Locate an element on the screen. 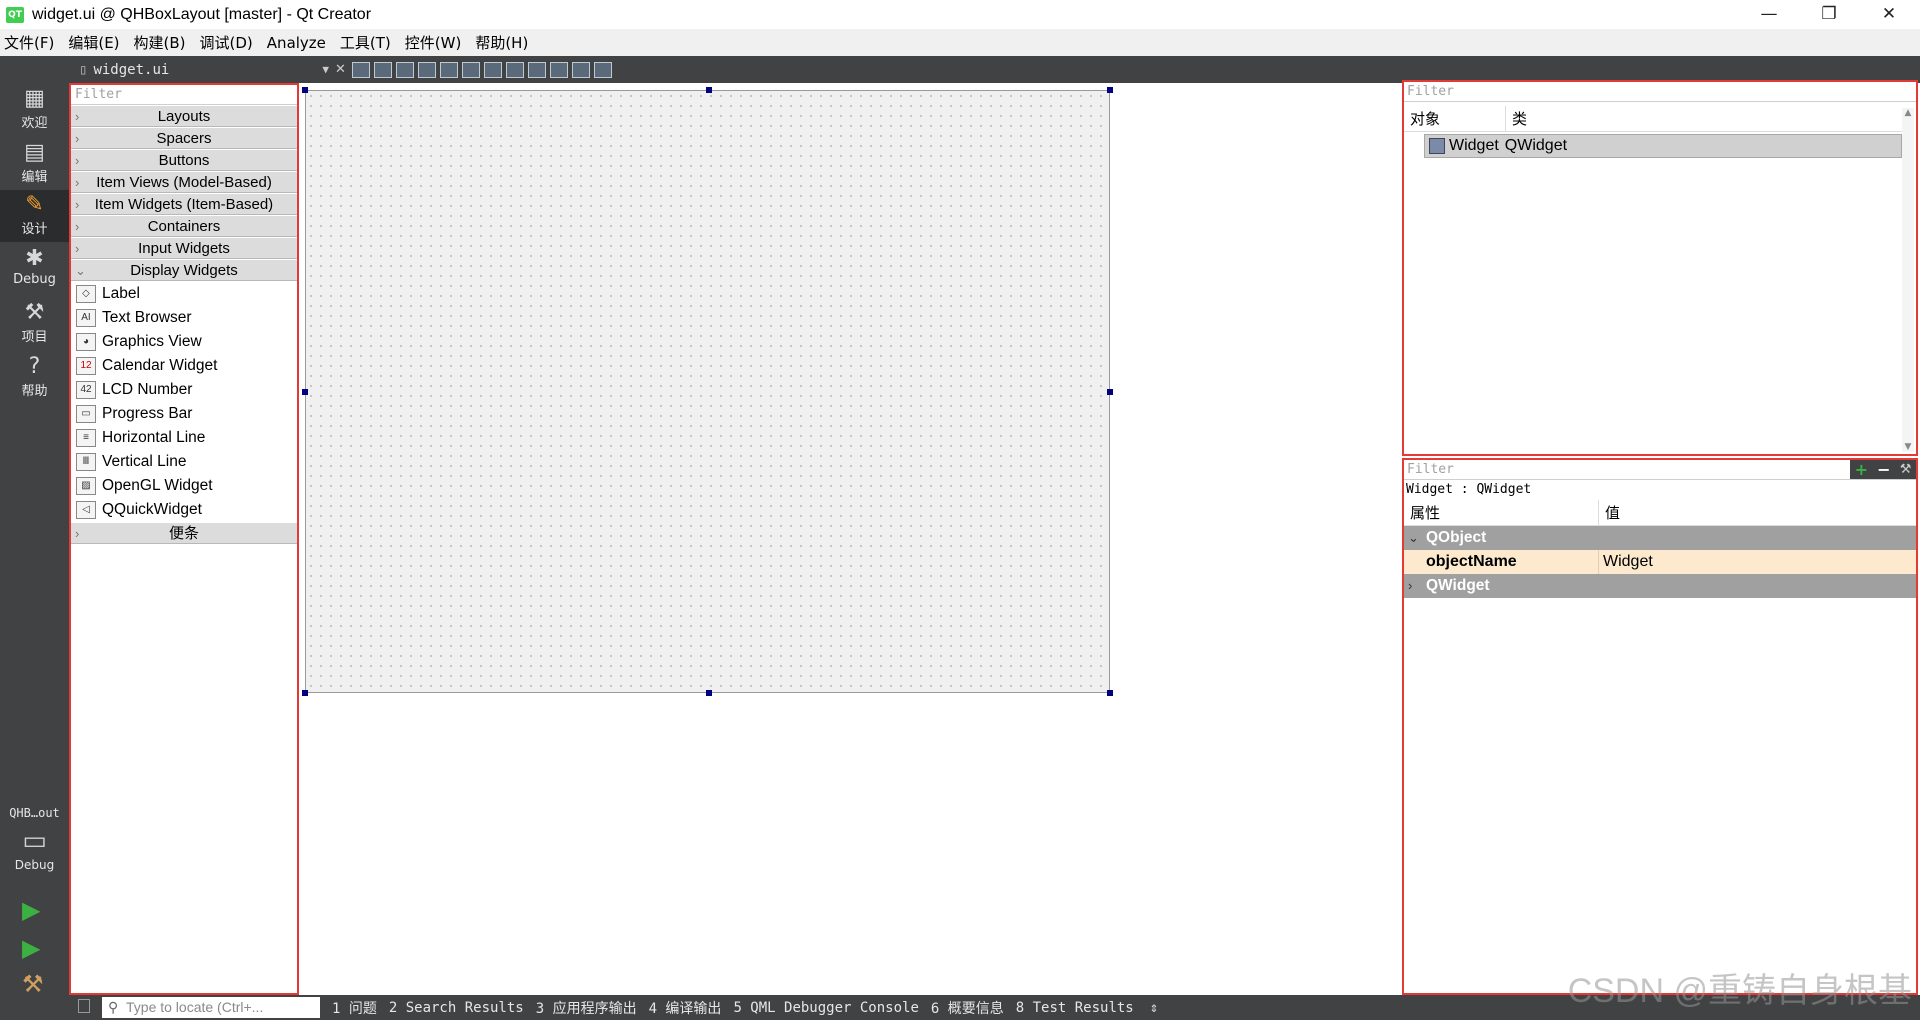  edit-signals-icon is located at coordinates (382, 69).